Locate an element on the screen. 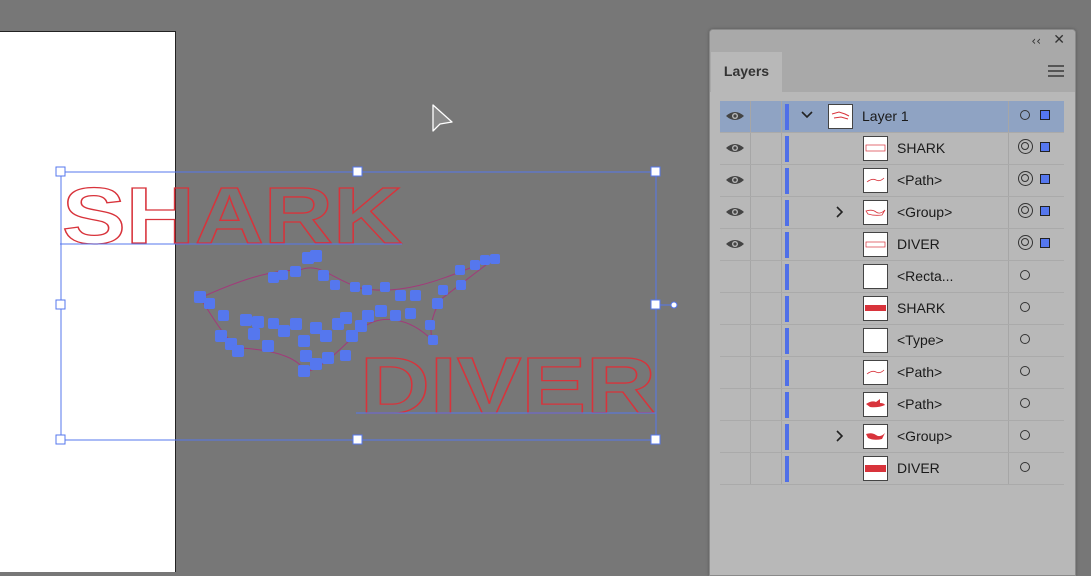 This screenshot has width=1091, height=576. close-panel-button: ✕ is located at coordinates (1059, 40).